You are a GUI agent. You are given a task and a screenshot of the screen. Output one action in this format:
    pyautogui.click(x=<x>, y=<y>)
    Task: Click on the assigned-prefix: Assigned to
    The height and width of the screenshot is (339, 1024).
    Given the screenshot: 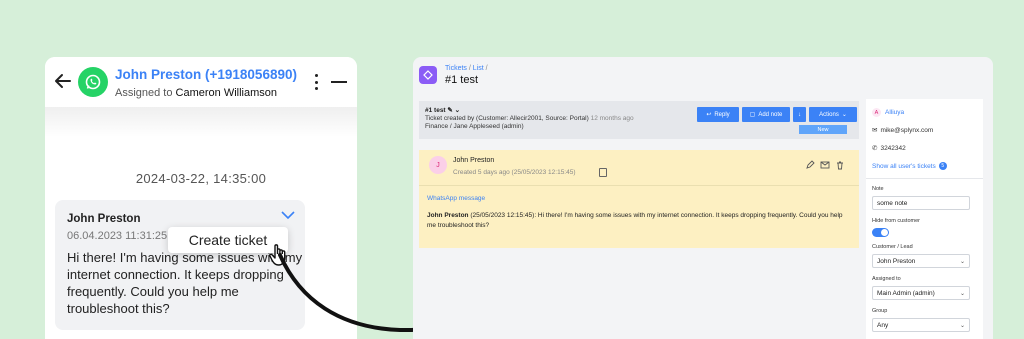 What is the action you would take?
    pyautogui.click(x=144, y=93)
    